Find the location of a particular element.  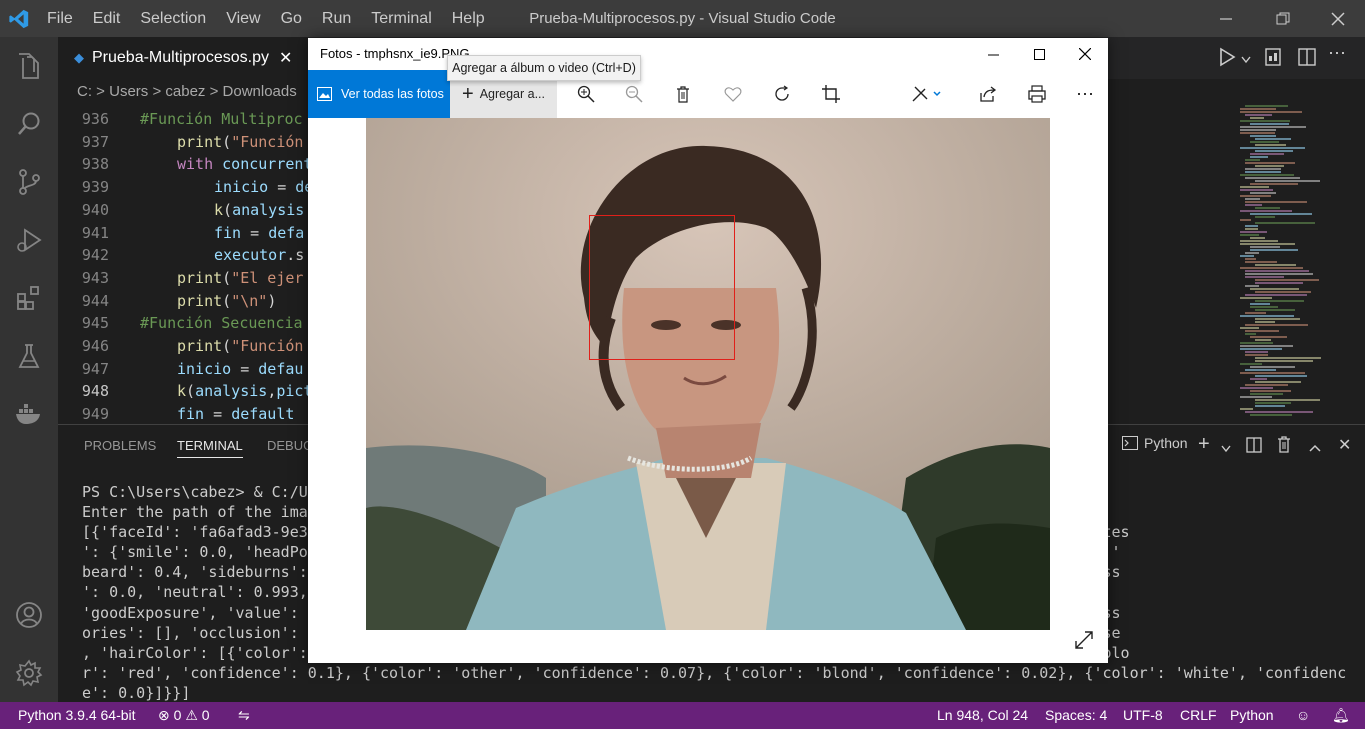

edit-create-icon is located at coordinates (926, 94).